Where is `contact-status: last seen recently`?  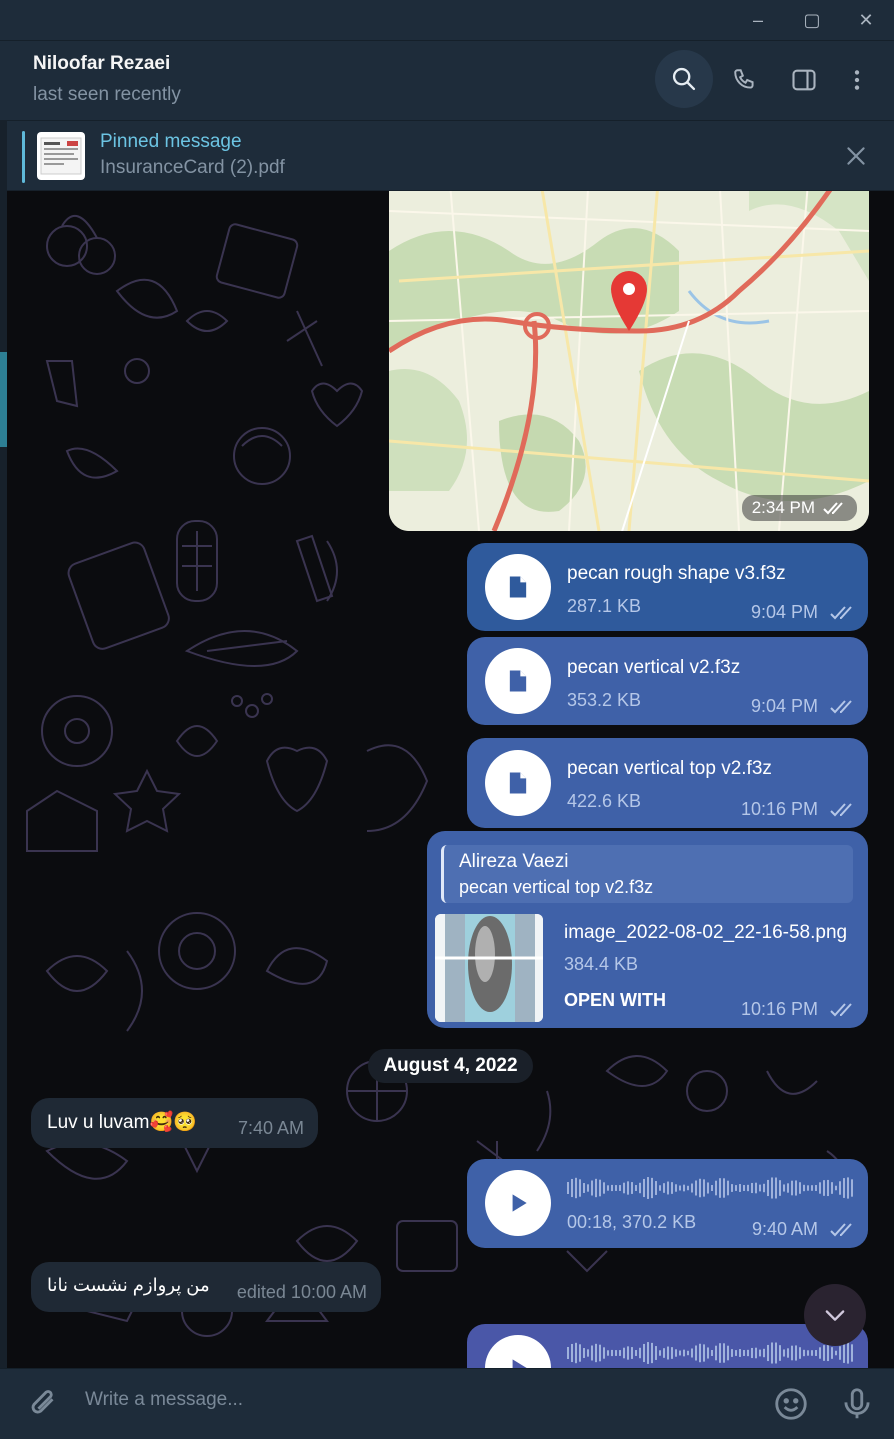
contact-status: last seen recently is located at coordinates (107, 94).